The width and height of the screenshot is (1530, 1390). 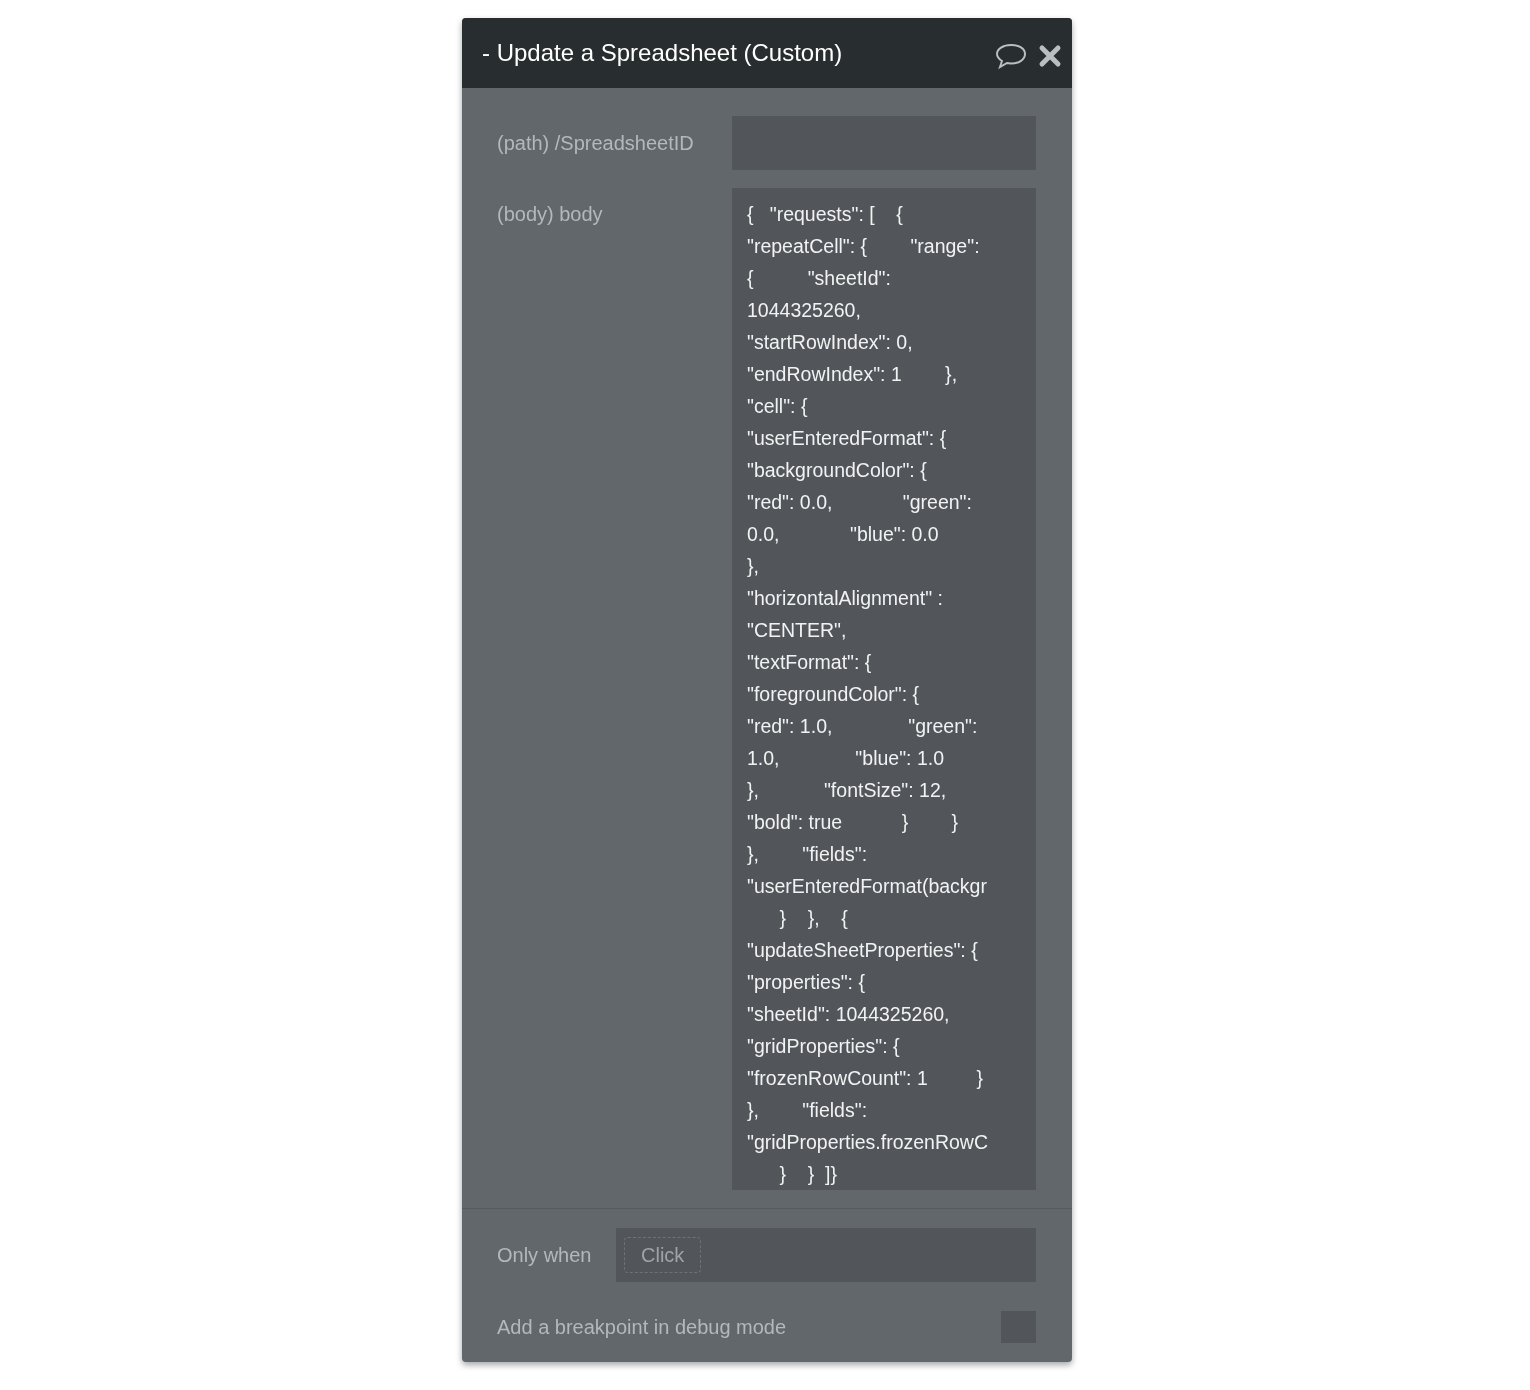 What do you see at coordinates (830, 342) in the screenshot?
I see `code-line: "startRowIndex": 0,` at bounding box center [830, 342].